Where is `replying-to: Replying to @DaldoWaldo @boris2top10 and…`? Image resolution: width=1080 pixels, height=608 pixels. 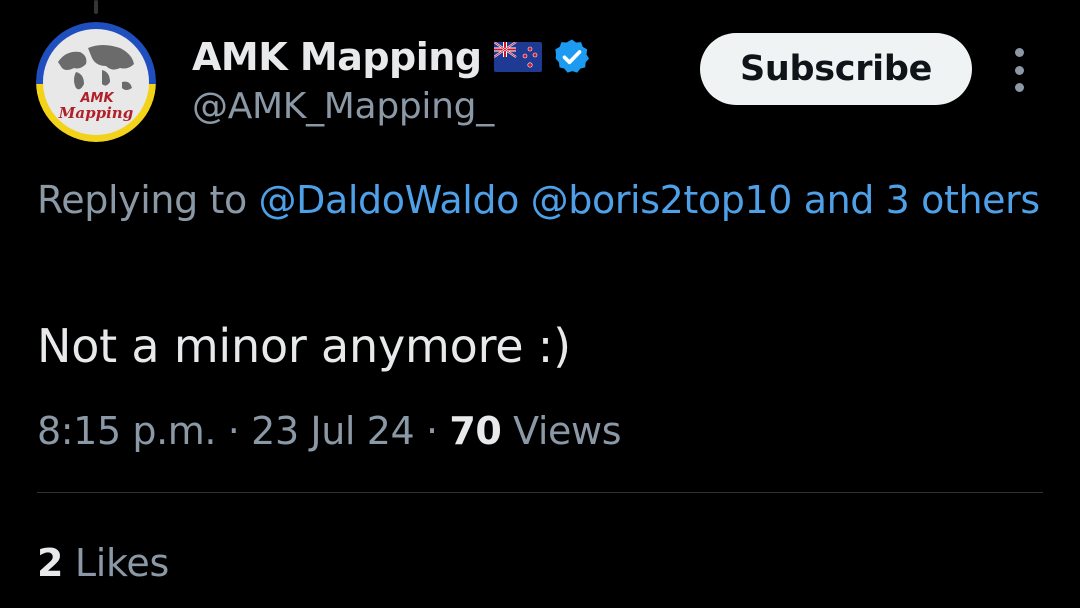 replying-to: Replying to @DaldoWaldo @boris2top10 and… is located at coordinates (542, 200).